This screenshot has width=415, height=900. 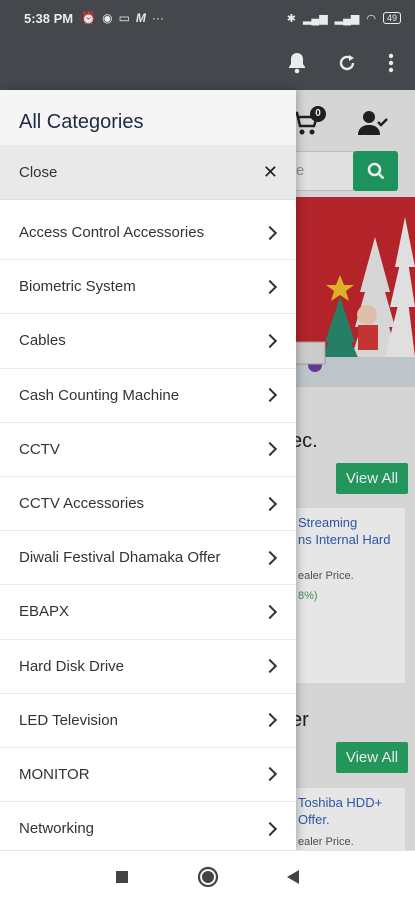 What do you see at coordinates (68, 720) in the screenshot?
I see `category-label: LED Television` at bounding box center [68, 720].